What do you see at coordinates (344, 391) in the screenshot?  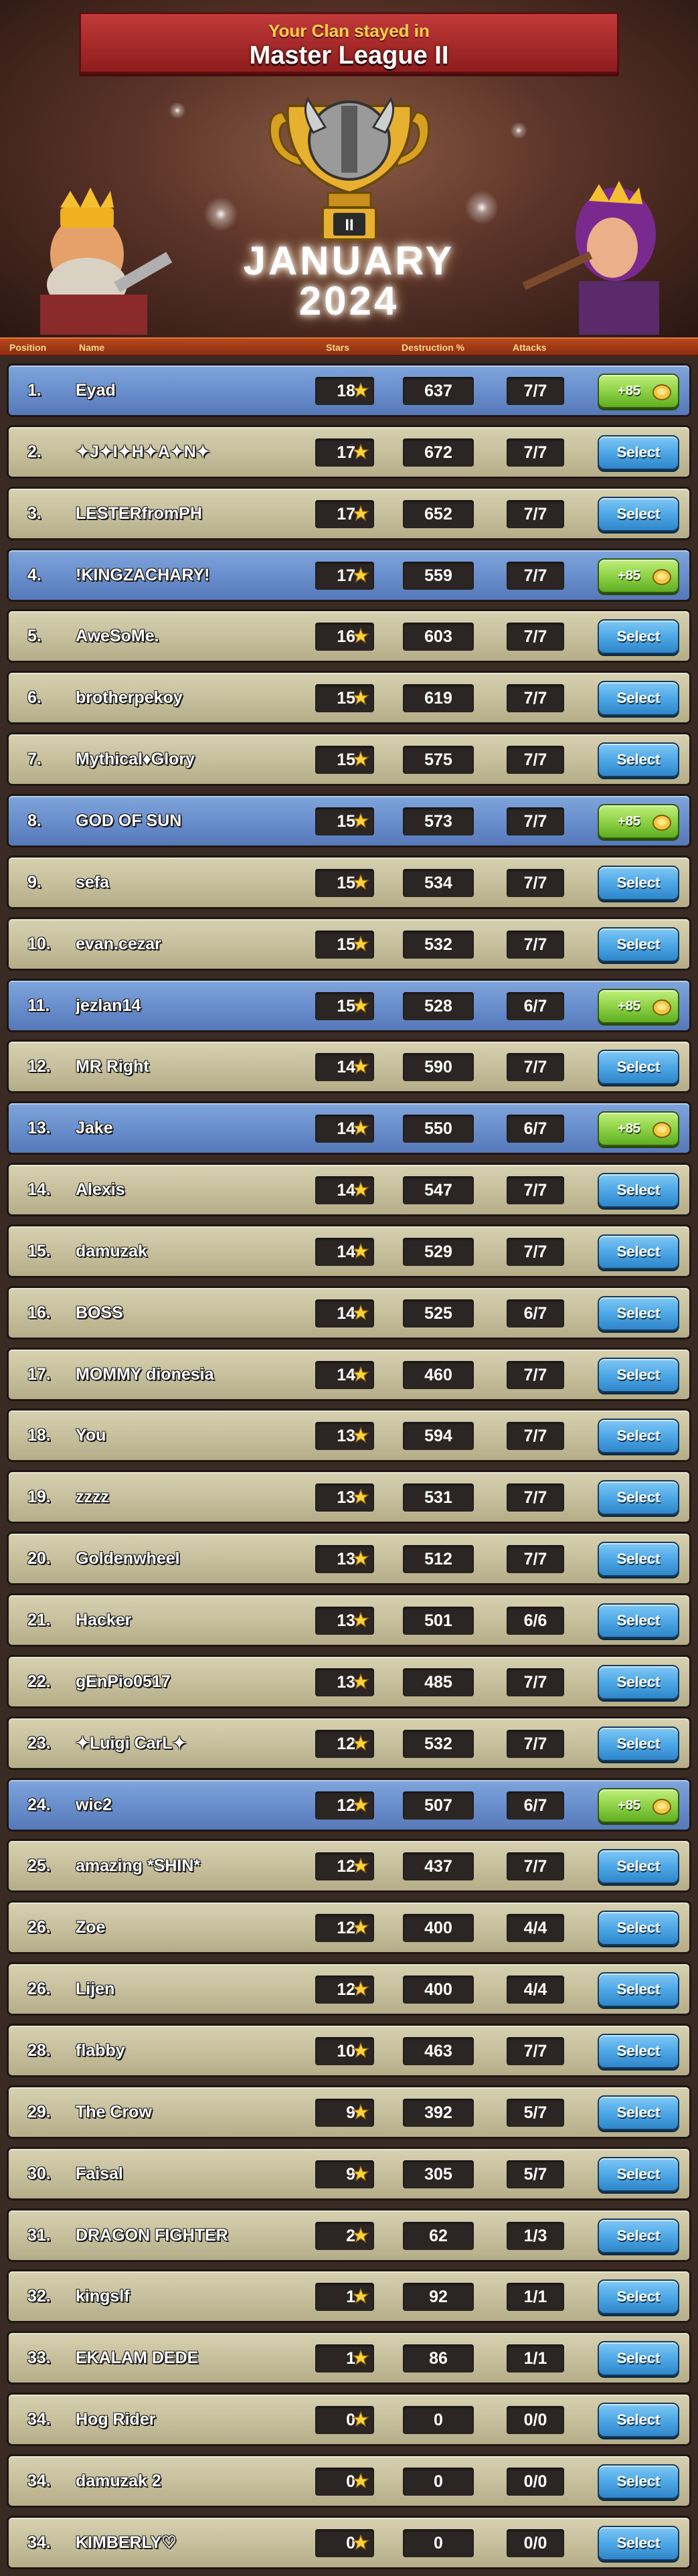 I see `stars-box: 18` at bounding box center [344, 391].